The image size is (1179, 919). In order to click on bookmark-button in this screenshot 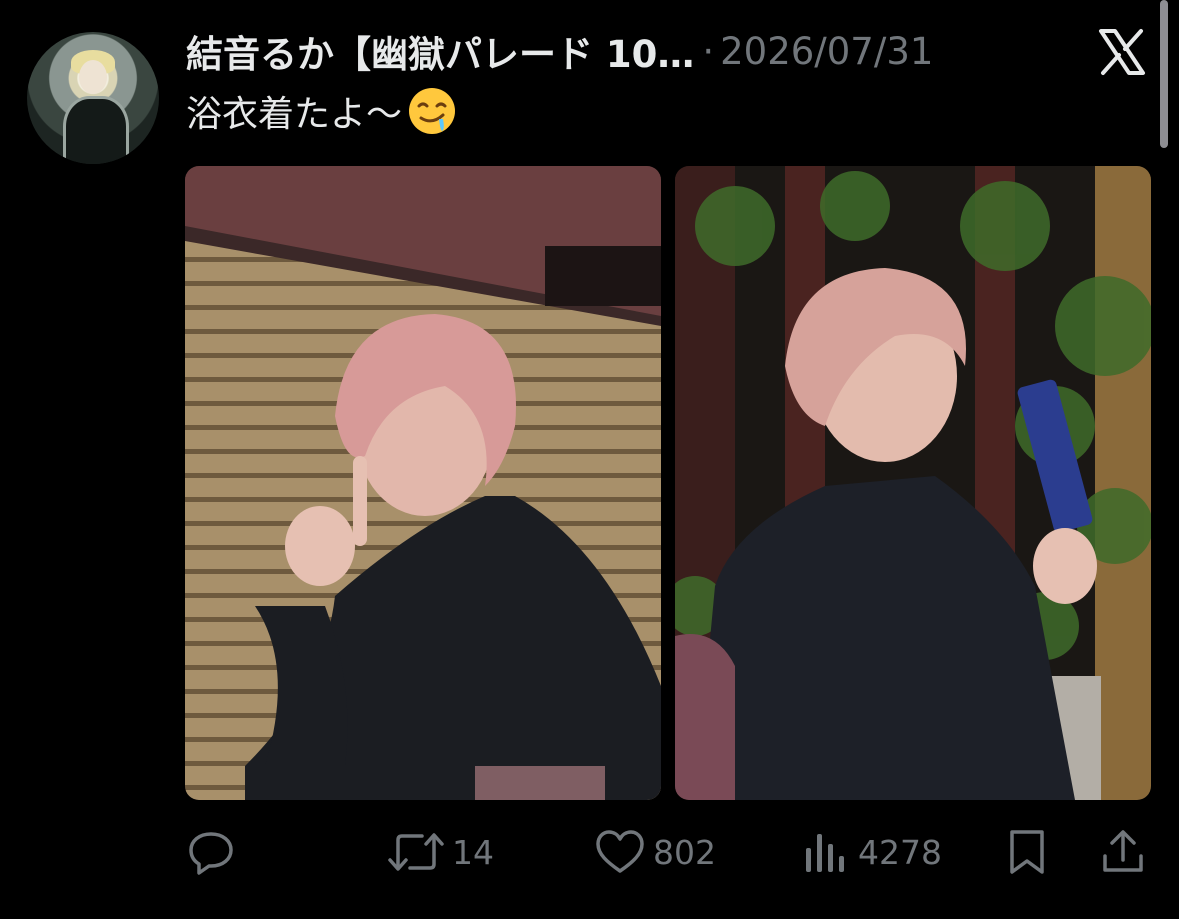, I will do `click(1027, 852)`.